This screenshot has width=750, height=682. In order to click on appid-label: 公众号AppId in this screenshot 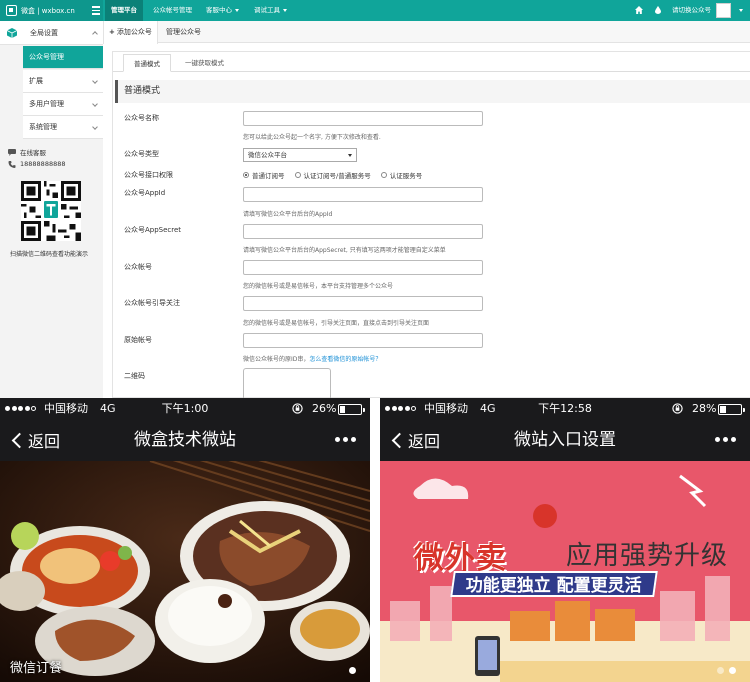, I will do `click(145, 193)`.